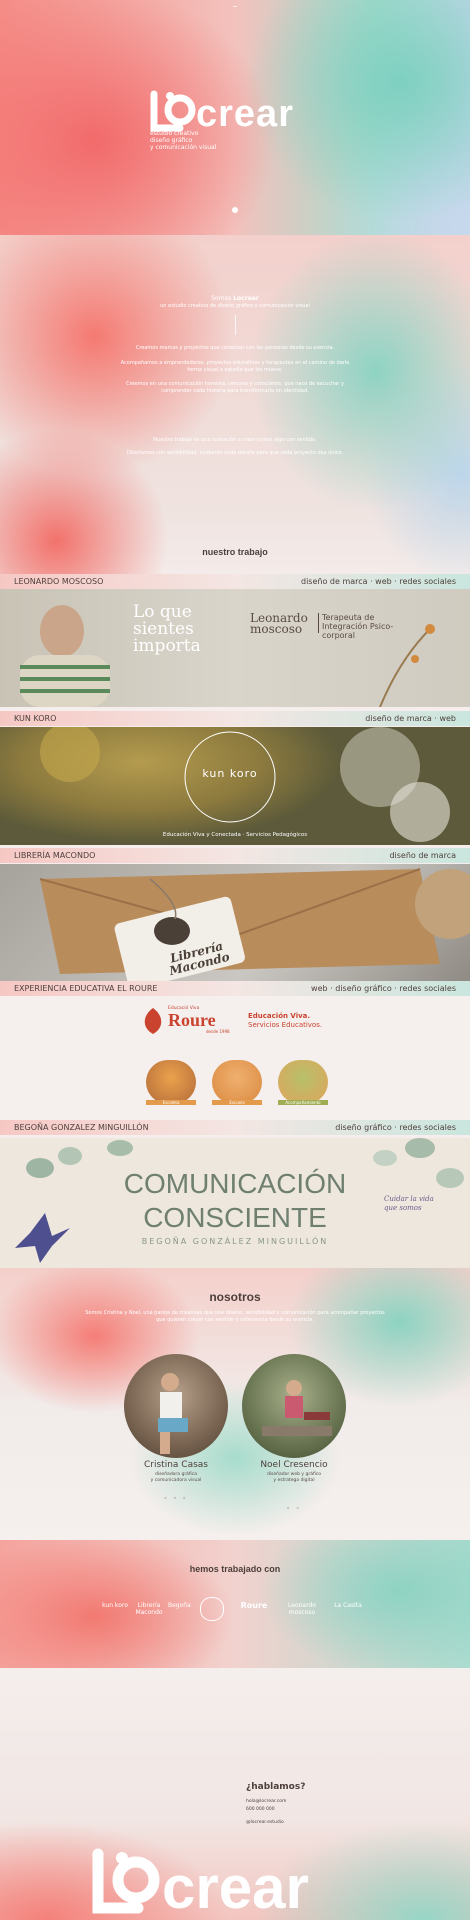 This screenshot has width=470, height=1920. What do you see at coordinates (237, 1102) in the screenshot?
I see `roure-card-label: Escuela` at bounding box center [237, 1102].